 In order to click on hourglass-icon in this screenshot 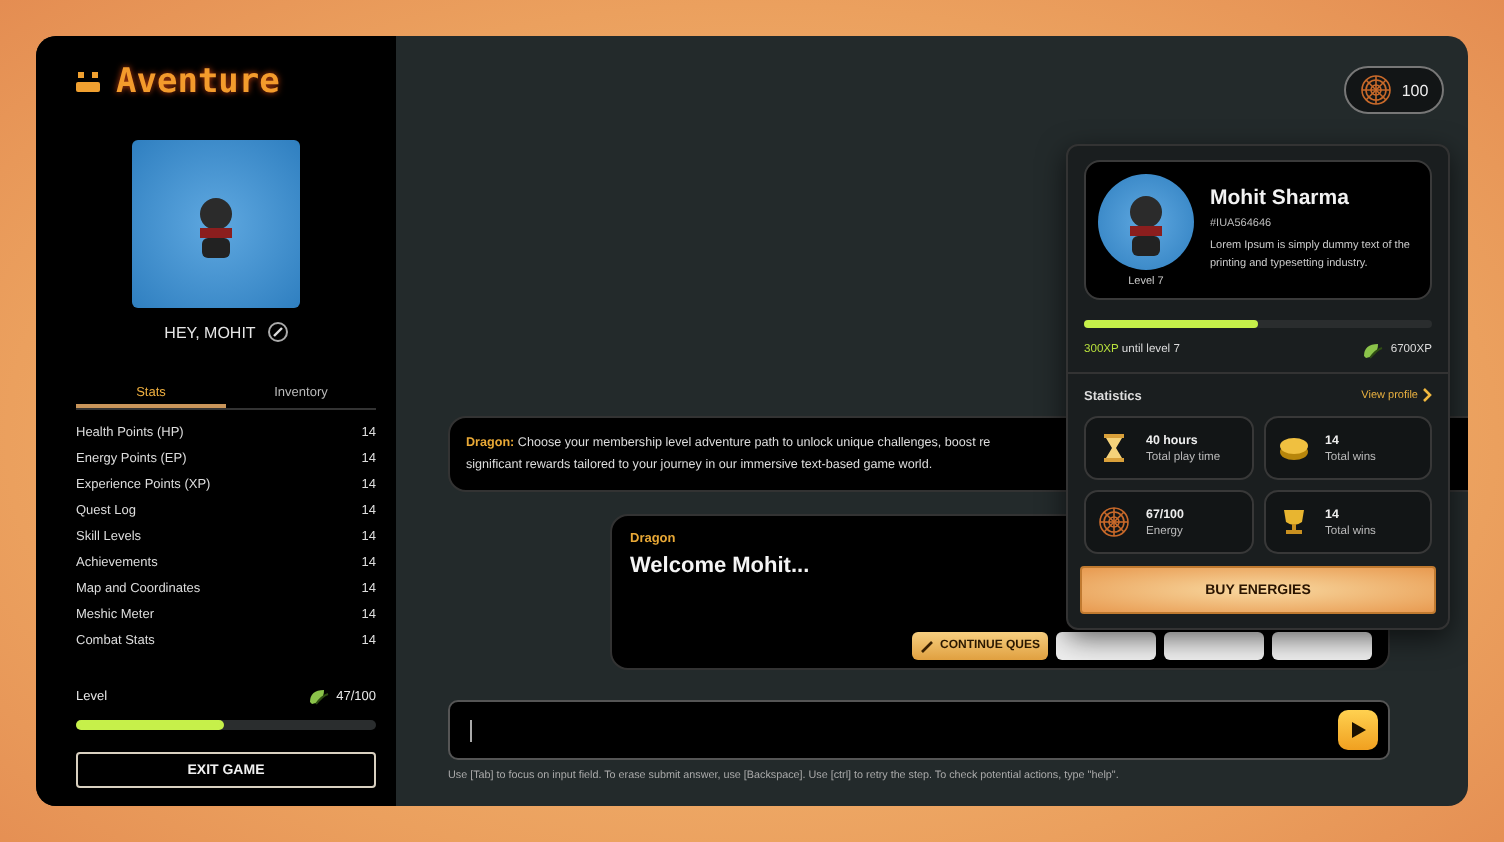, I will do `click(1114, 448)`.